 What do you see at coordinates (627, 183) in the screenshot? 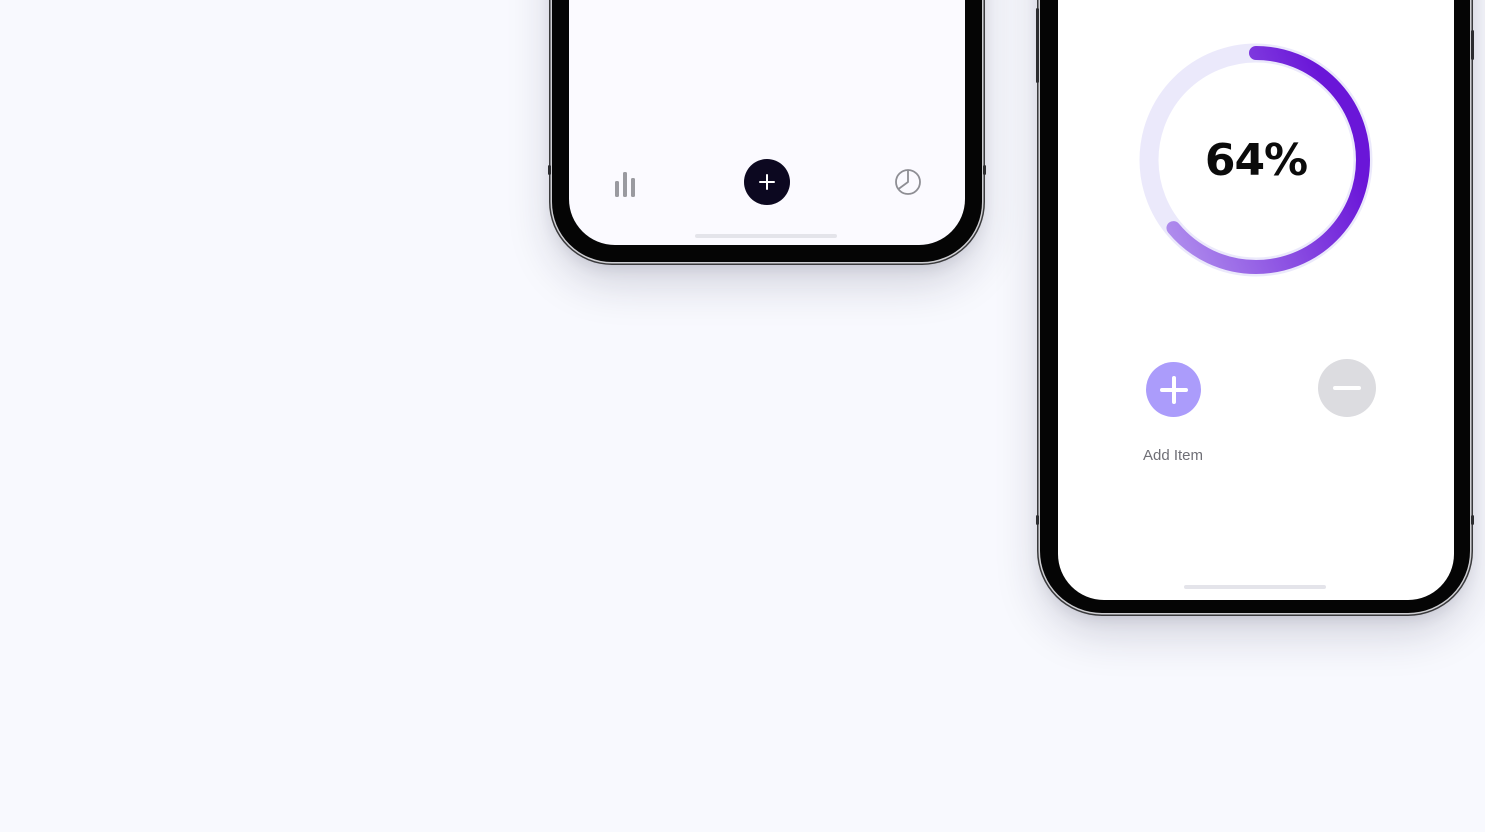
I see `bar-chart-icon` at bounding box center [627, 183].